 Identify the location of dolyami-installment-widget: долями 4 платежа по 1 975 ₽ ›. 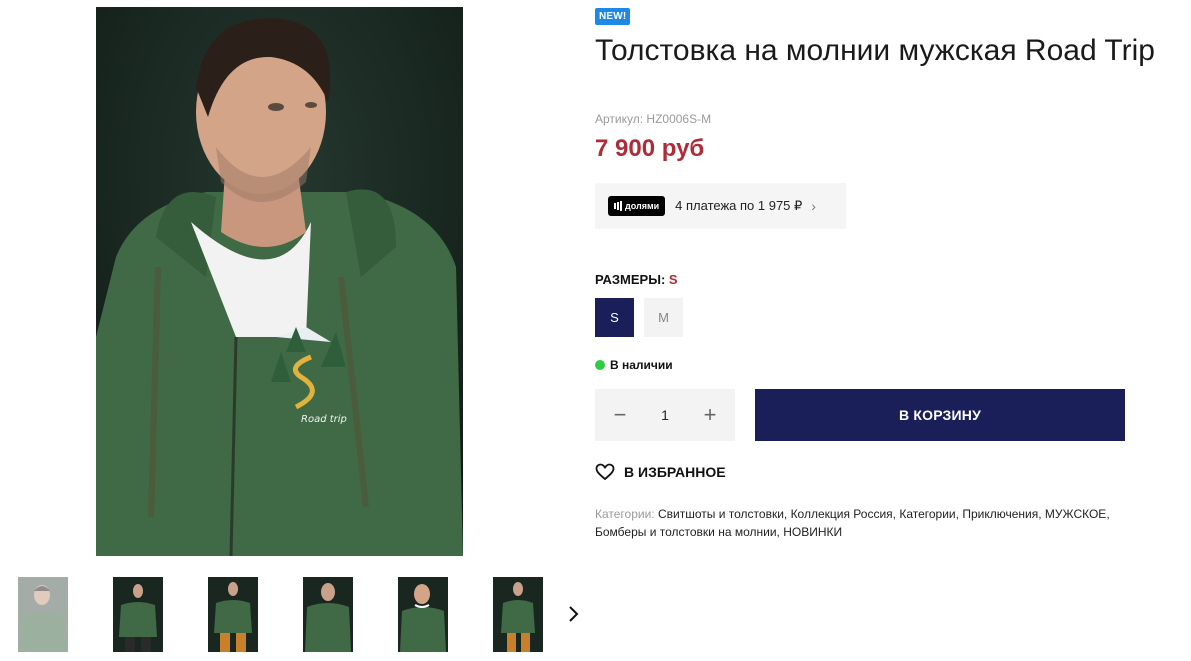
(720, 206).